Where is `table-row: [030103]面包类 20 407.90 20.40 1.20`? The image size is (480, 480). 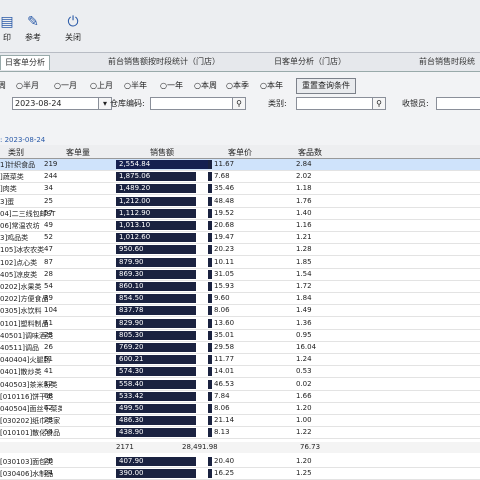
table-row: [030103]面包类 20 407.90 20.40 1.20 is located at coordinates (240, 462).